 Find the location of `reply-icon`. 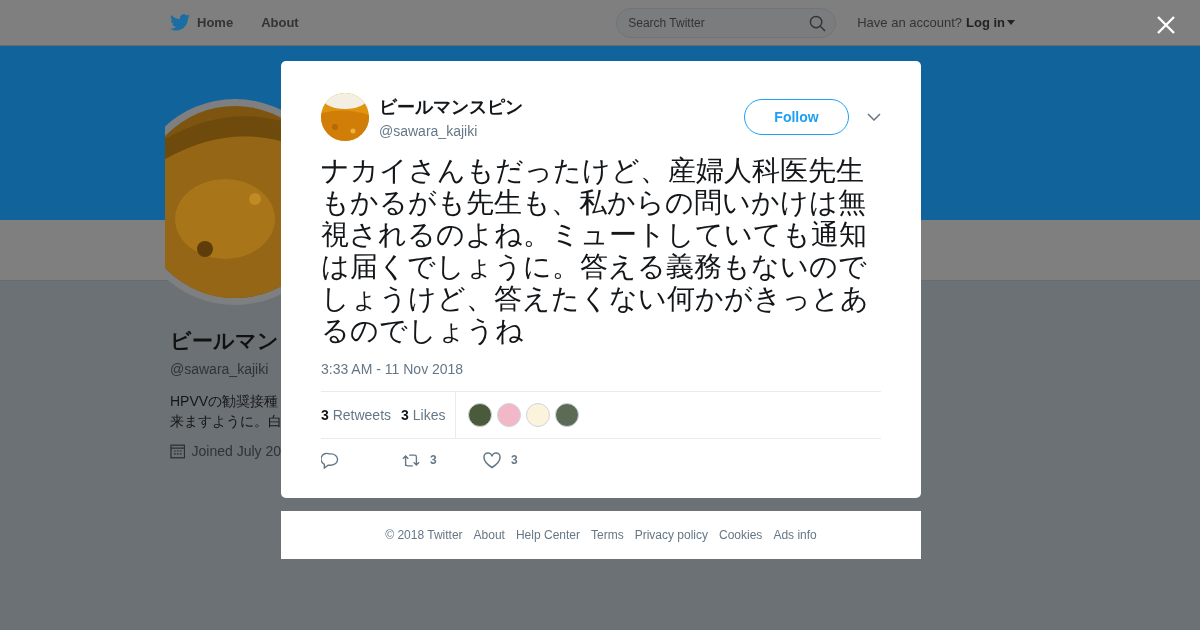

reply-icon is located at coordinates (330, 460).